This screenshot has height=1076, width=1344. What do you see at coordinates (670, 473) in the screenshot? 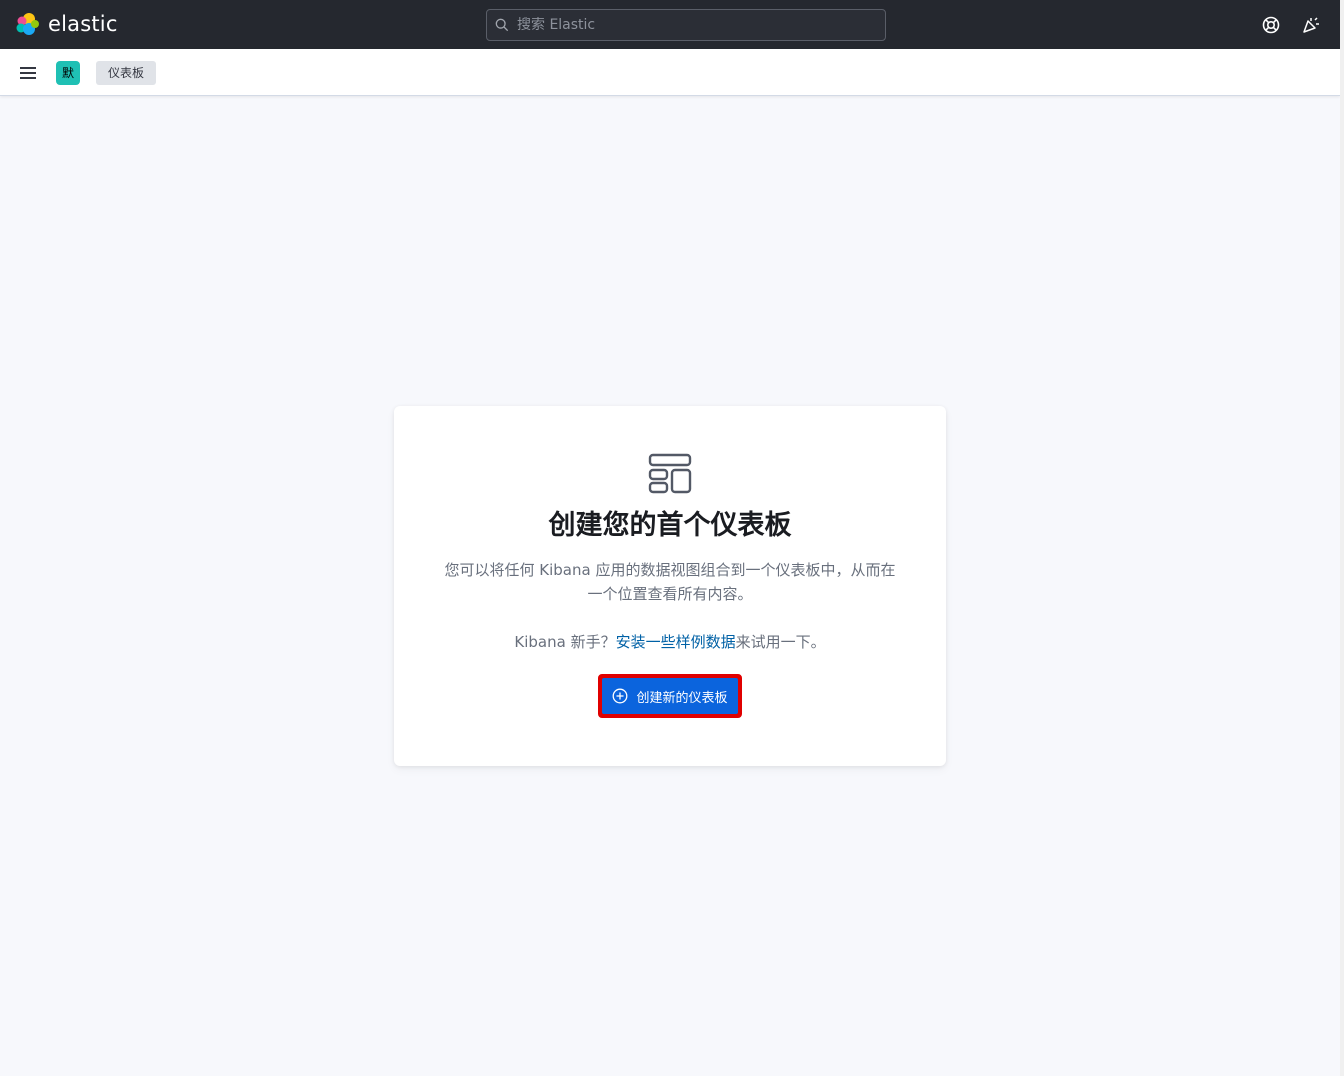
I see `dashboard-layout-icon` at bounding box center [670, 473].